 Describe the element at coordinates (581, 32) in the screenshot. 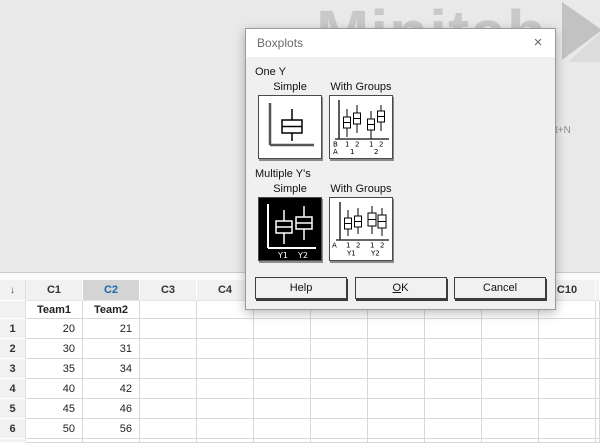

I see `logo-arrow-icon` at that location.